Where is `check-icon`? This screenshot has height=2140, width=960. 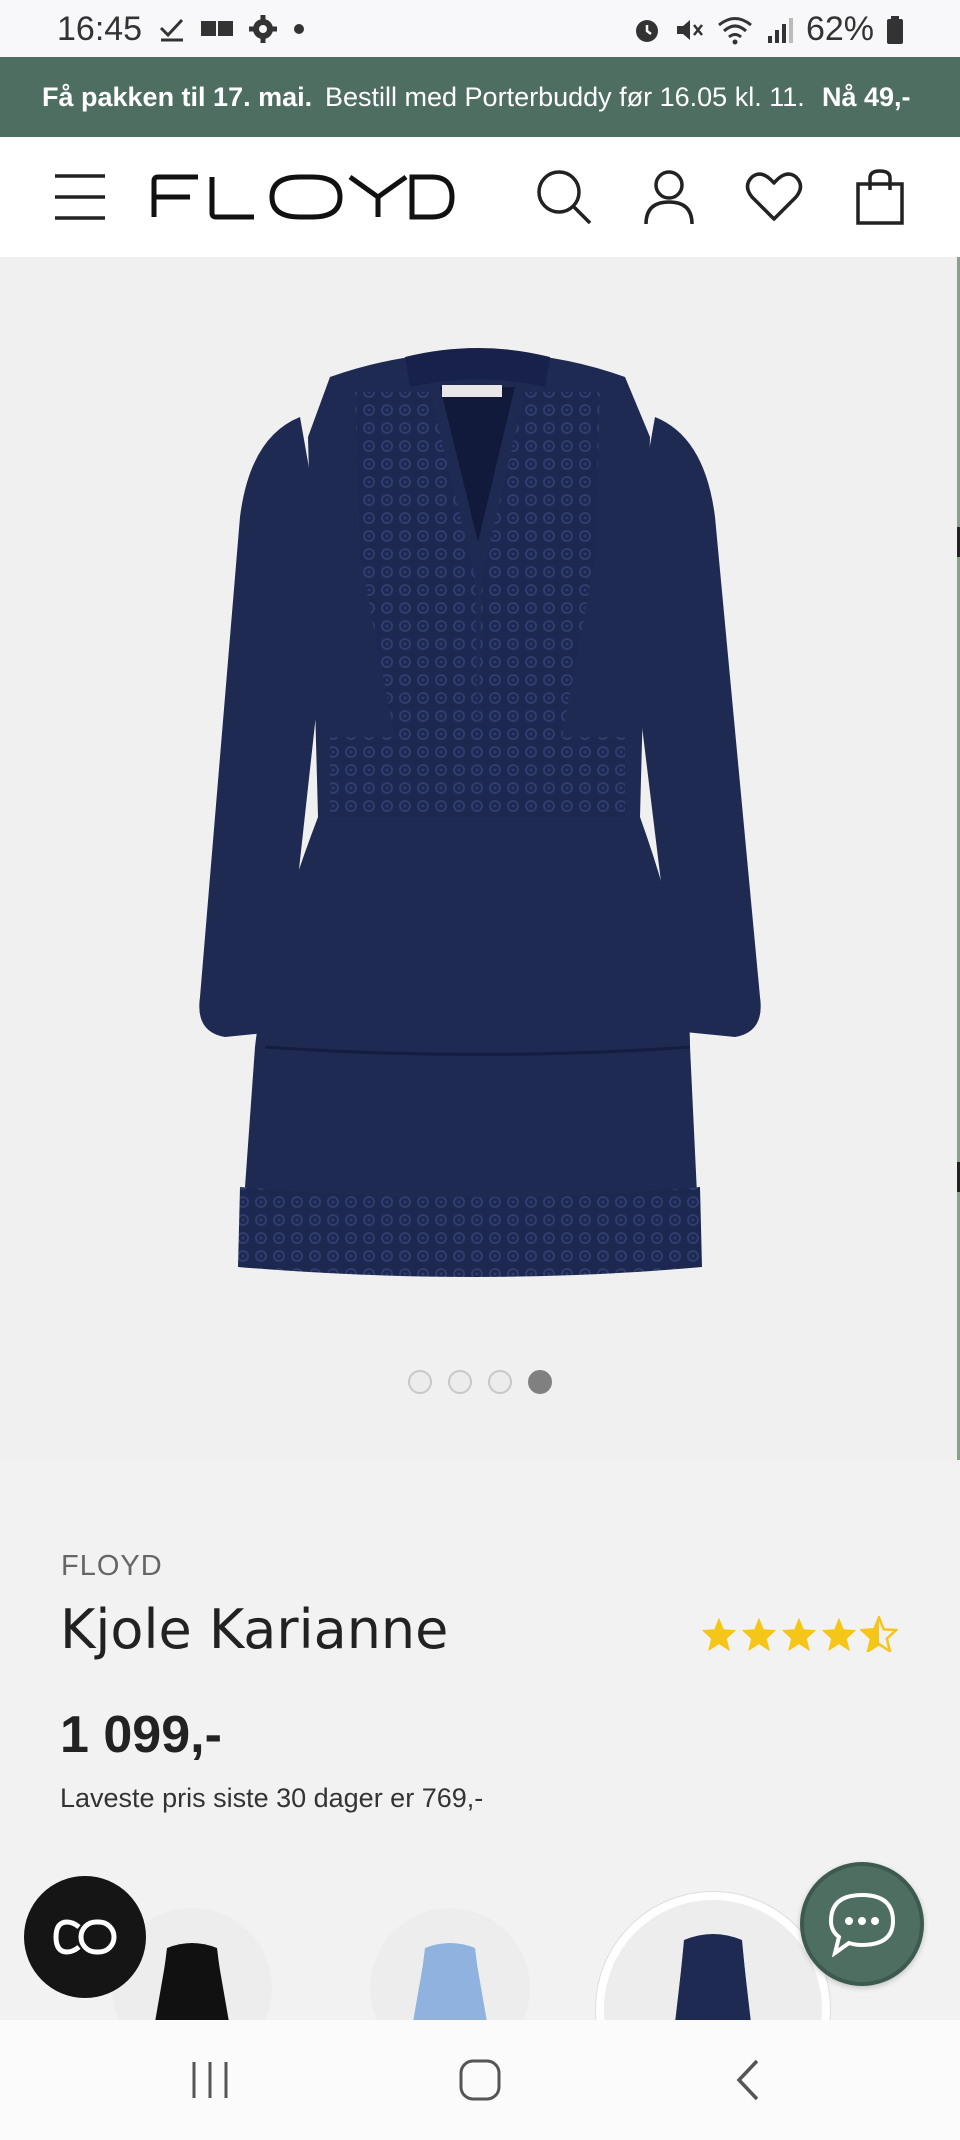 check-icon is located at coordinates (171, 30).